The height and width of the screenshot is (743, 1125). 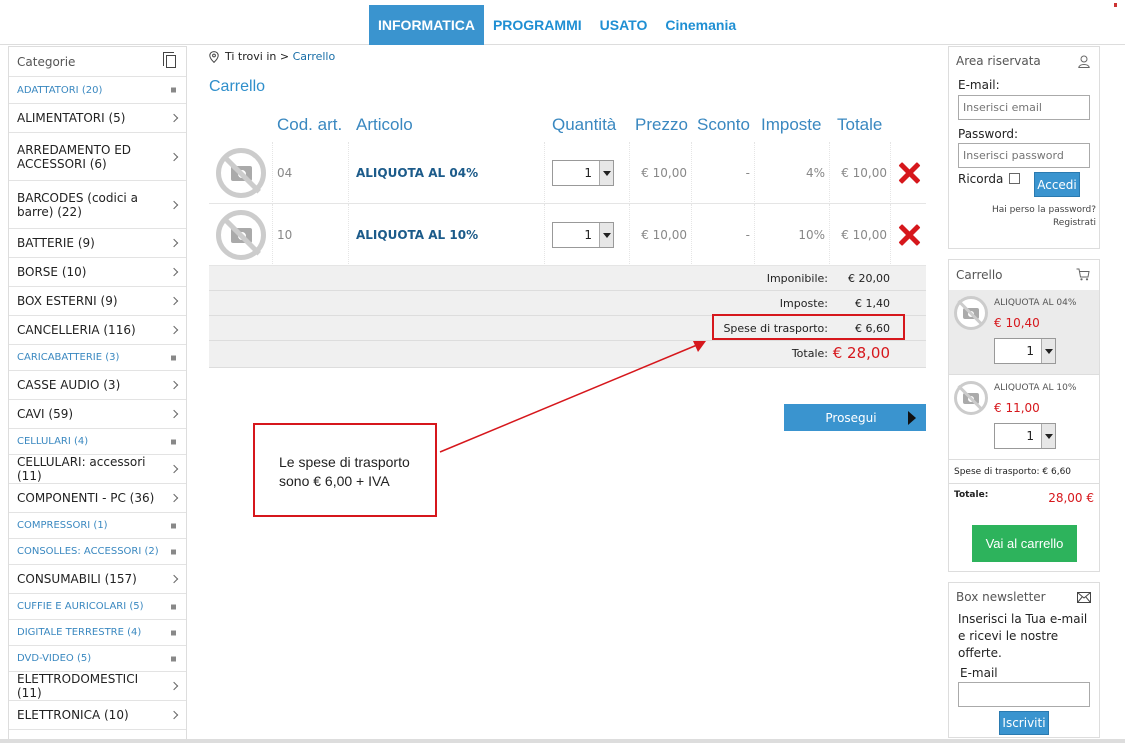 I want to click on sidebar-category: BOX ESTERNI (9), so click(x=97, y=301).